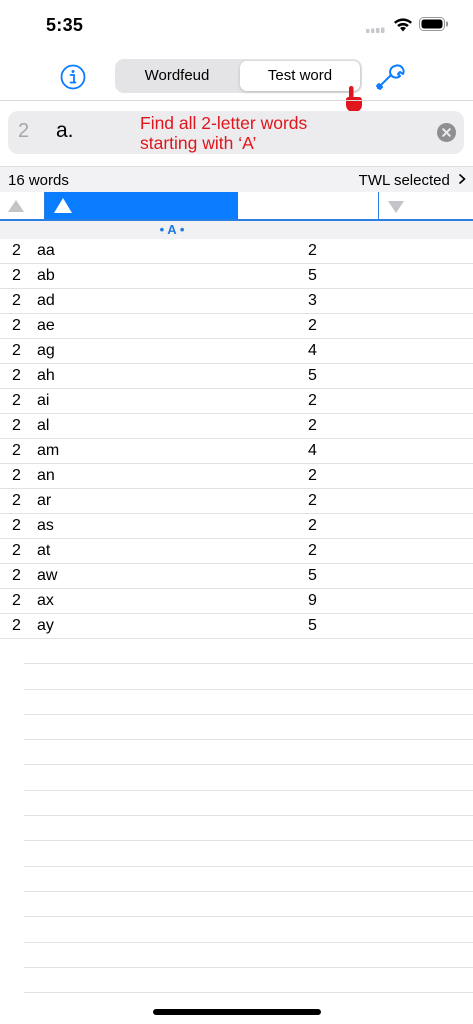 This screenshot has width=473, height=1024. What do you see at coordinates (237, 1012) in the screenshot?
I see `home-indicator` at bounding box center [237, 1012].